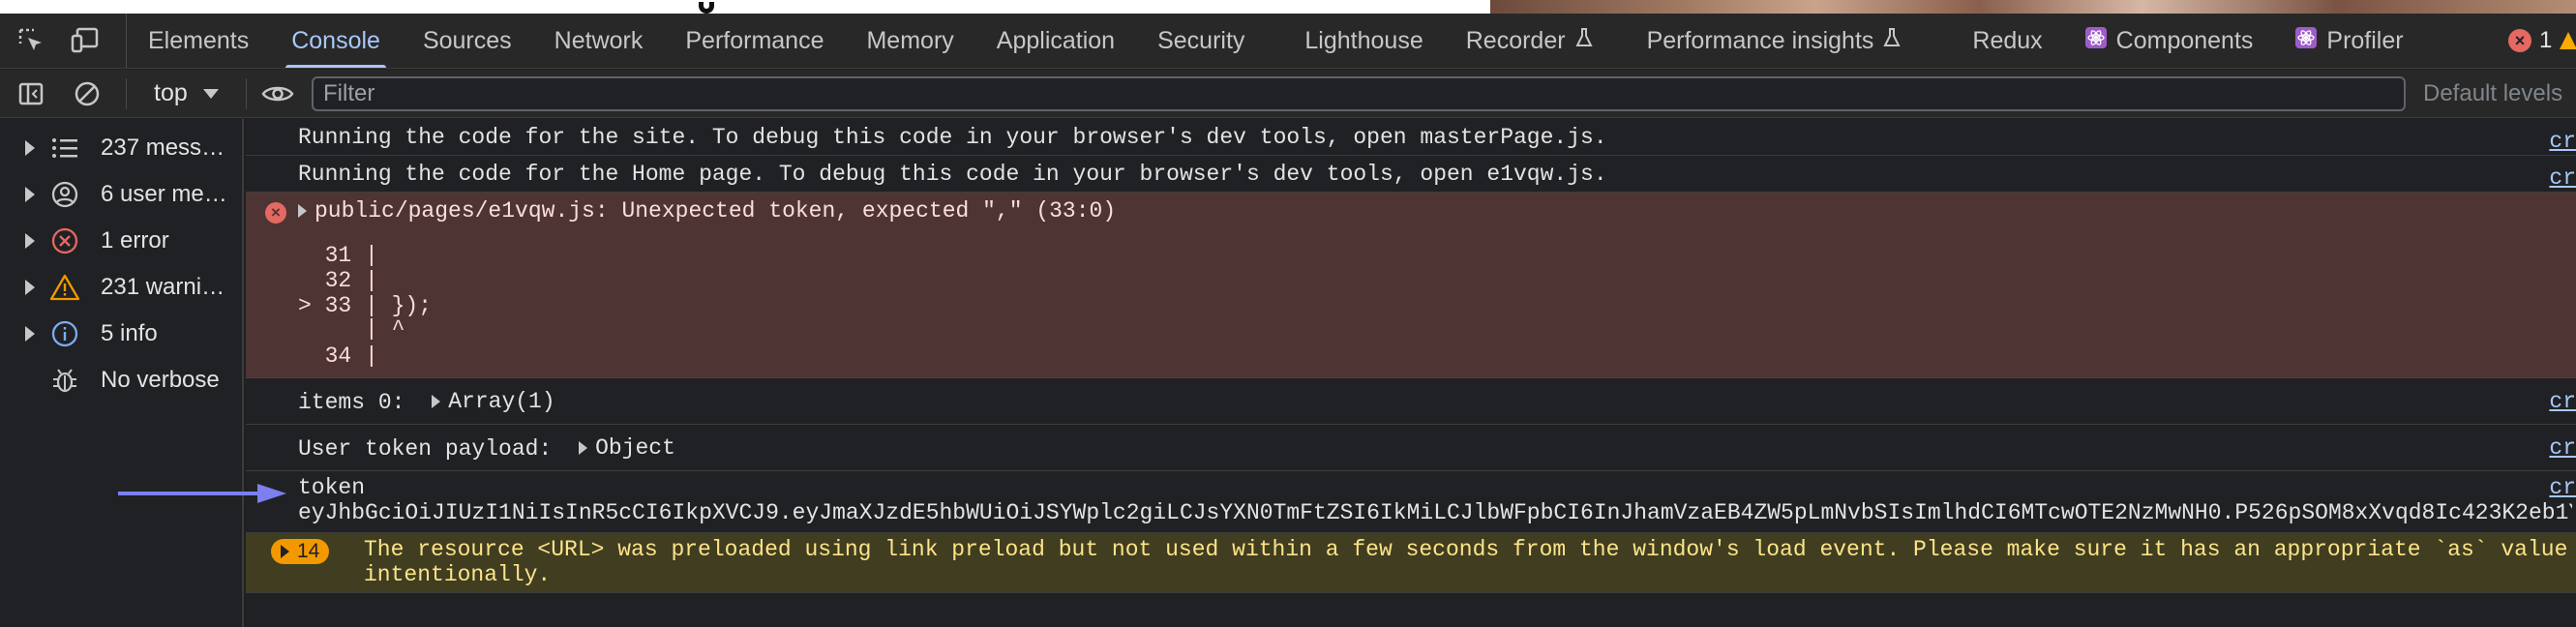 The width and height of the screenshot is (2576, 627). I want to click on sidebar-item-label: 231 warnings, so click(166, 287).